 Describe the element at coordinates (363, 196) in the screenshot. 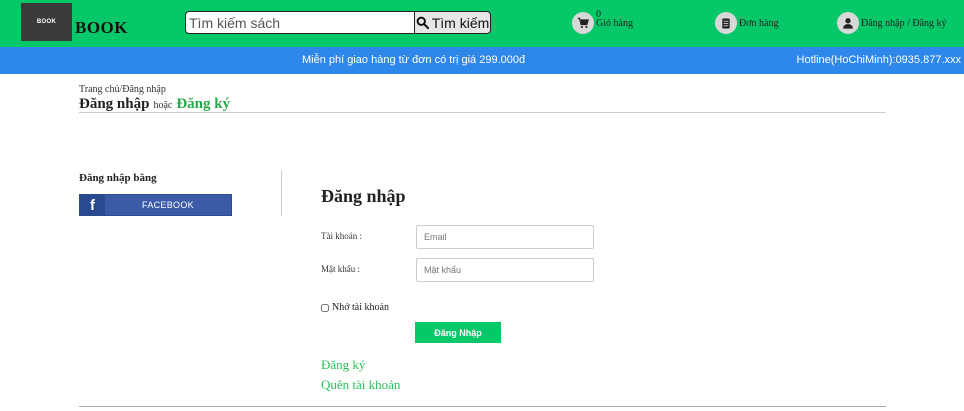

I see `login-form-title: Đăng nhập` at that location.